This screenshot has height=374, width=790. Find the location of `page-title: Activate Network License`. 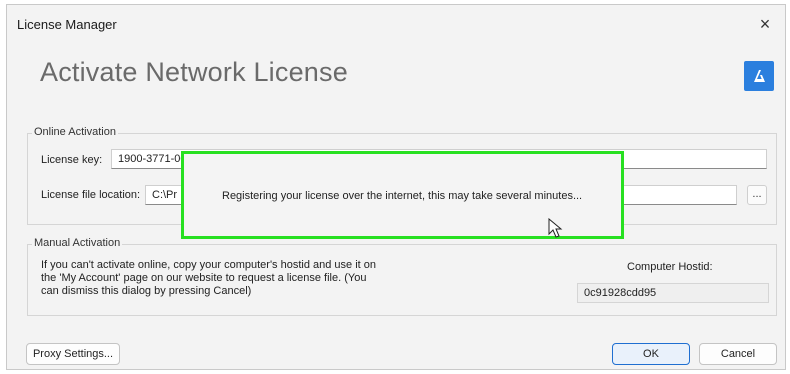

page-title: Activate Network License is located at coordinates (194, 72).